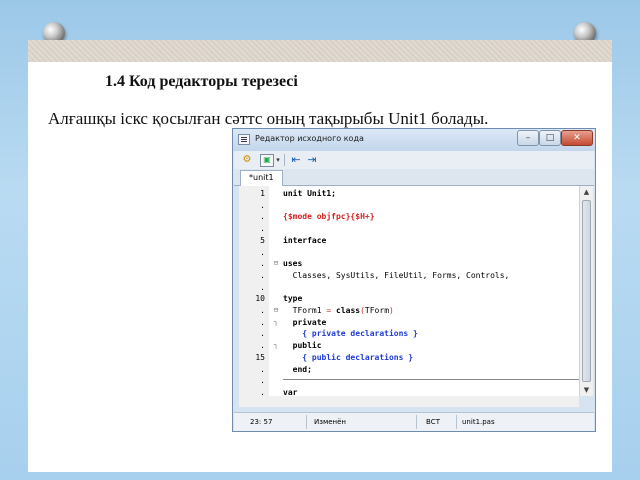 The width and height of the screenshot is (640, 480). I want to click on code-line: {$mode objfpc}{$H+}, so click(329, 217).